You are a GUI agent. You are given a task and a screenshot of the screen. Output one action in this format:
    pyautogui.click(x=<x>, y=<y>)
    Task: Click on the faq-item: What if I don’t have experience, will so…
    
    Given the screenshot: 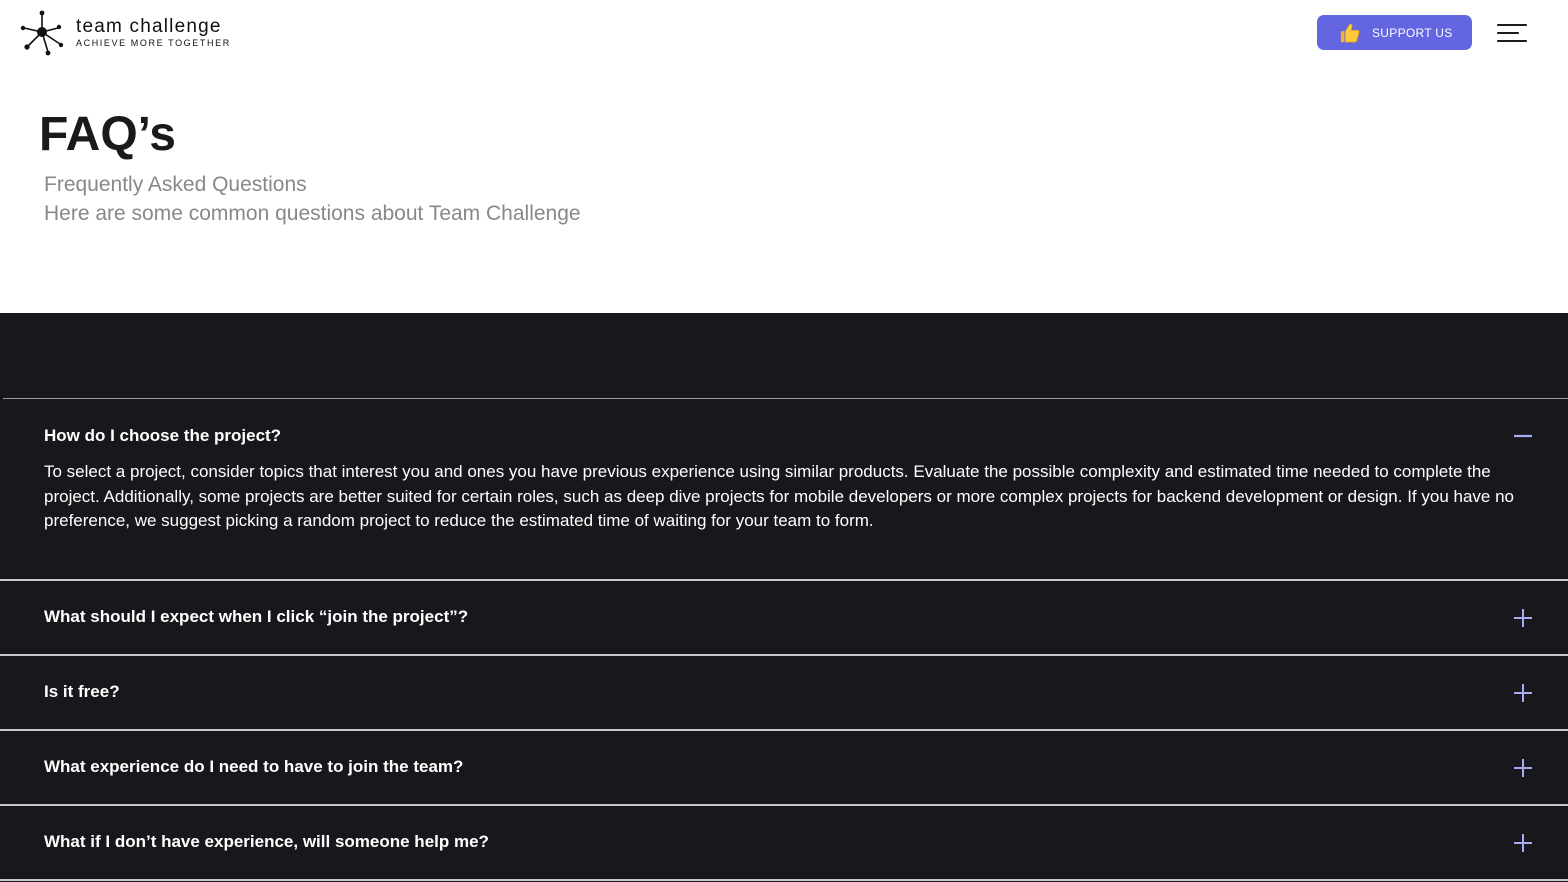 What is the action you would take?
    pyautogui.click(x=784, y=842)
    